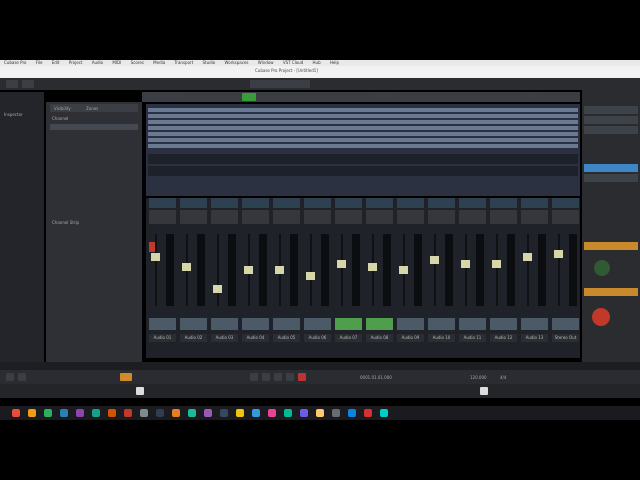 The image size is (640, 480). I want to click on channel-name: Audio 12, so click(503, 338).